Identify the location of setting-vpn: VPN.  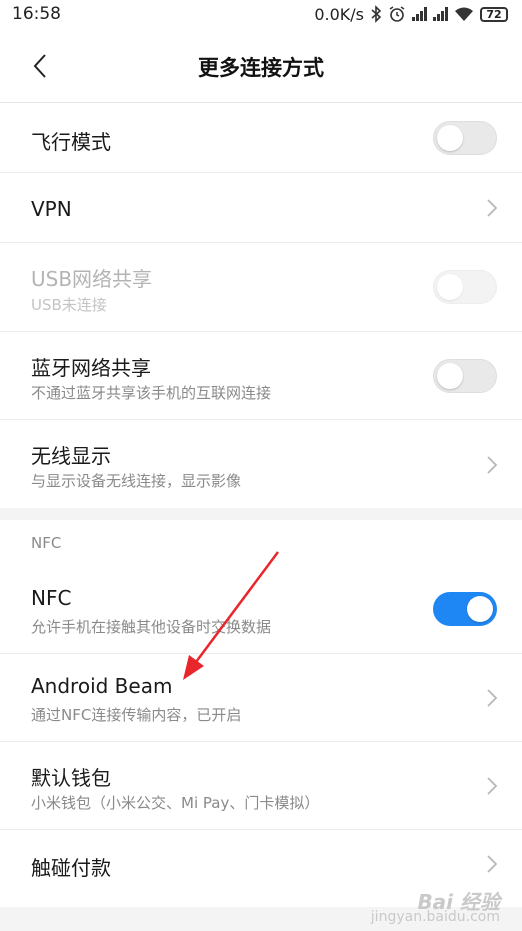
(261, 208).